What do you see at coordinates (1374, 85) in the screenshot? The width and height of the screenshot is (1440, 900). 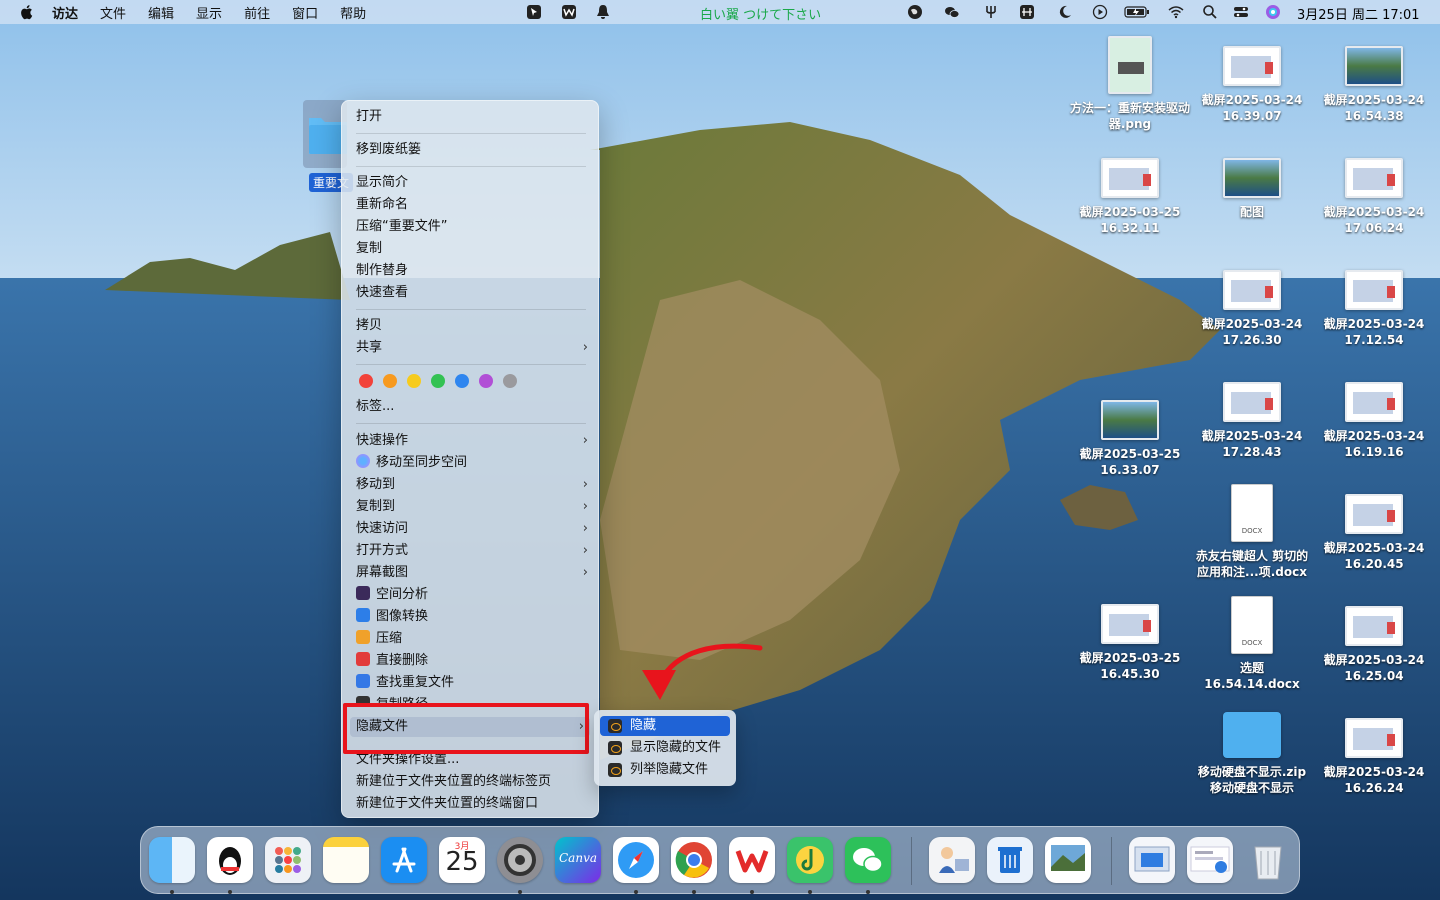 I see `desktop-file-icon: 截屏2025-03-24 16.54.38` at bounding box center [1374, 85].